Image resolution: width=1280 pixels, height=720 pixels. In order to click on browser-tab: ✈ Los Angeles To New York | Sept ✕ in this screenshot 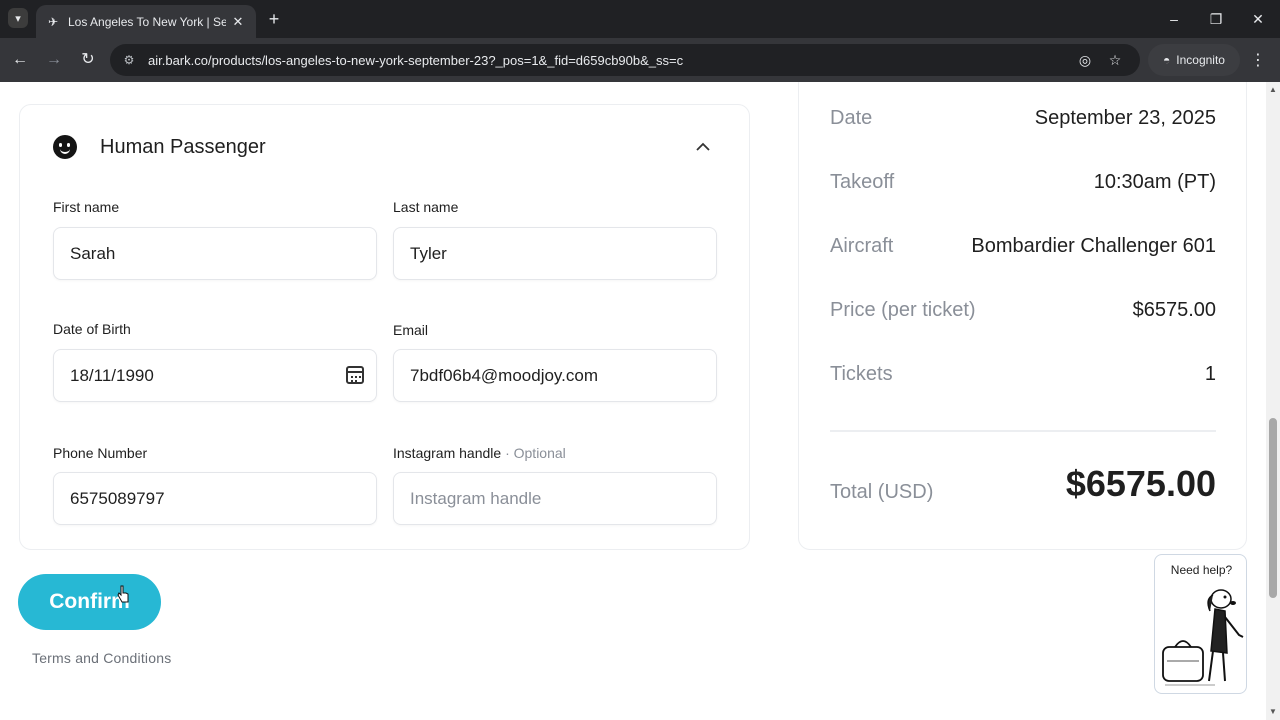, I will do `click(146, 21)`.